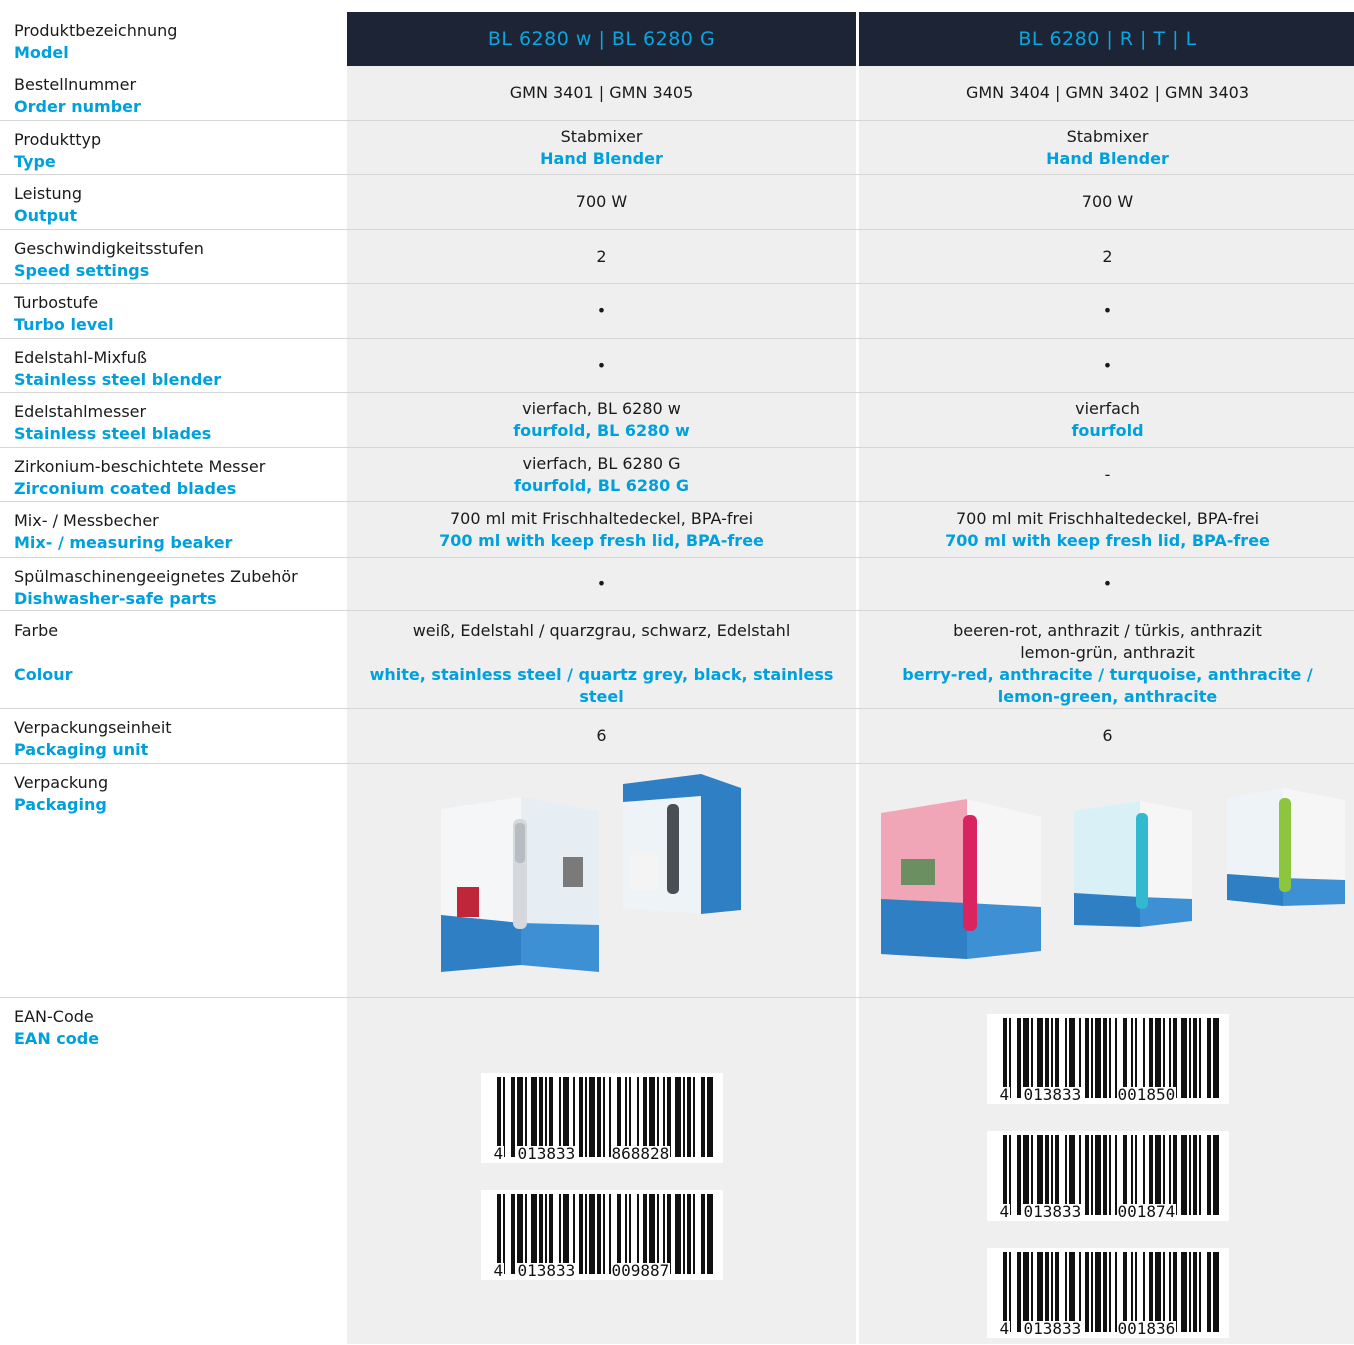  Describe the element at coordinates (640, 1270) in the screenshot. I see `ean-right-digits: 009887` at that location.